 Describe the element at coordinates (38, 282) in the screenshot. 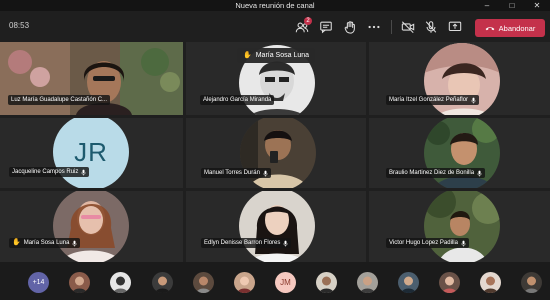

I see `more-participants-button: +14` at that location.